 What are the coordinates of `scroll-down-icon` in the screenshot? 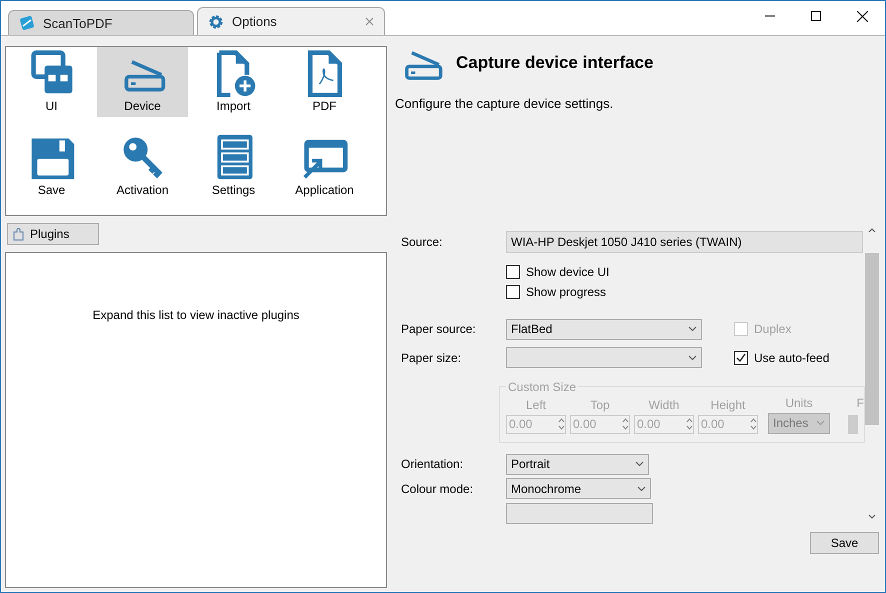 It's located at (872, 517).